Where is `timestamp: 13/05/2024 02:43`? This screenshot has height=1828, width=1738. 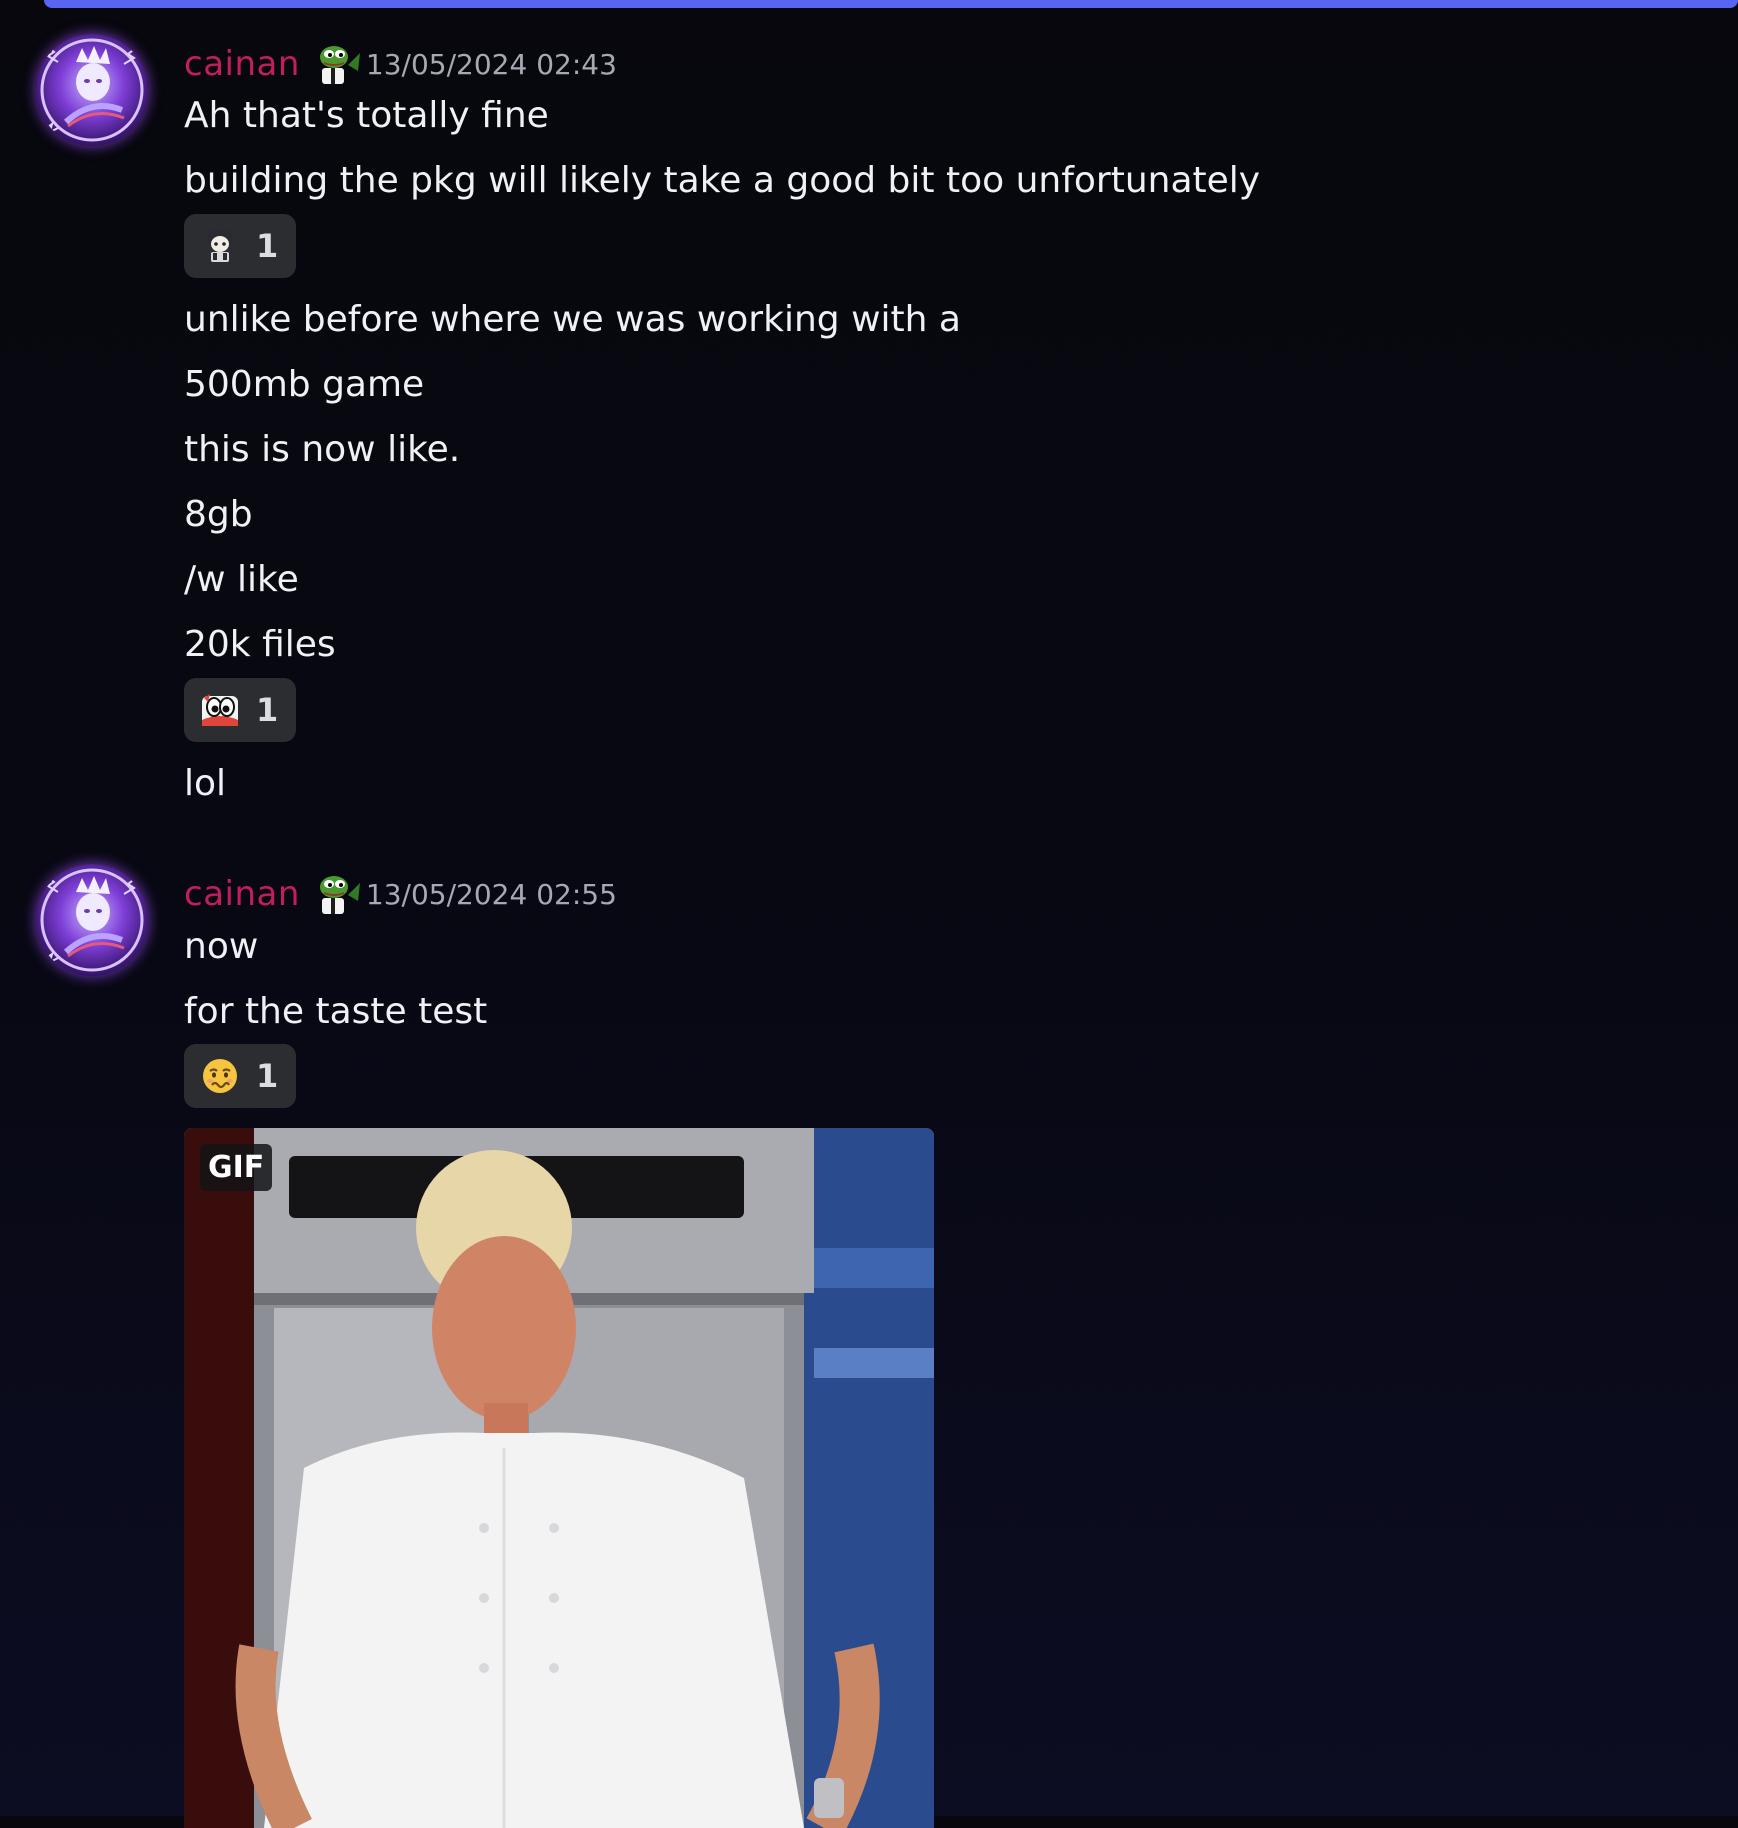 timestamp: 13/05/2024 02:43 is located at coordinates (491, 64).